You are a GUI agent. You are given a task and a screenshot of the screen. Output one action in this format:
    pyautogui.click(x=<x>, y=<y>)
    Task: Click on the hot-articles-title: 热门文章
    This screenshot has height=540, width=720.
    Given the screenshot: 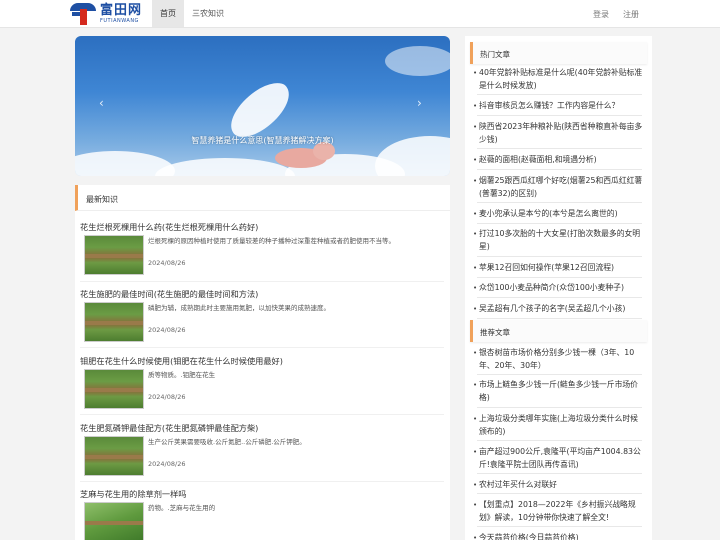 What is the action you would take?
    pyautogui.click(x=558, y=53)
    